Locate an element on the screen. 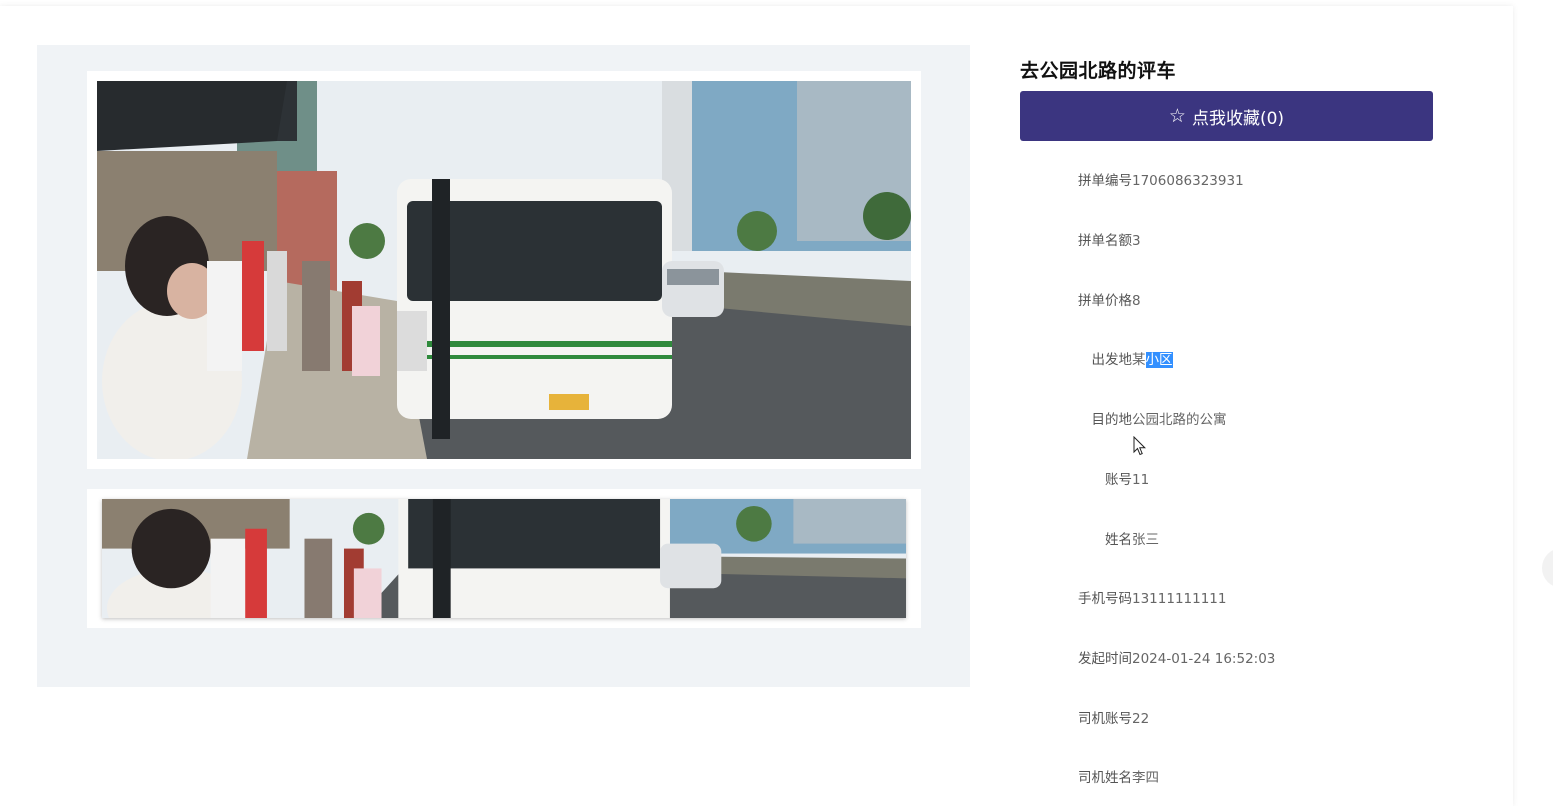 The width and height of the screenshot is (1553, 806). info-value: 3 is located at coordinates (1136, 241).